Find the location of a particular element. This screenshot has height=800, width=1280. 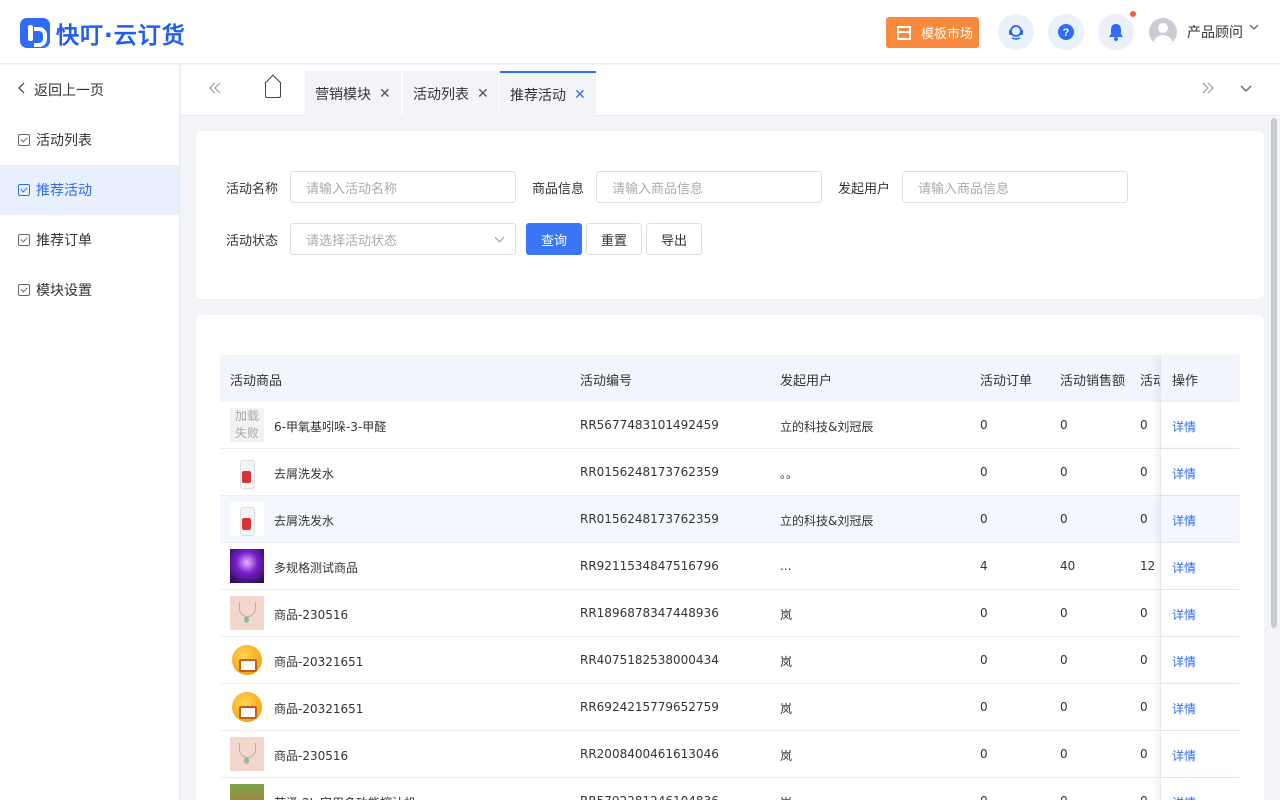

reset-button: 重置 is located at coordinates (614, 239).